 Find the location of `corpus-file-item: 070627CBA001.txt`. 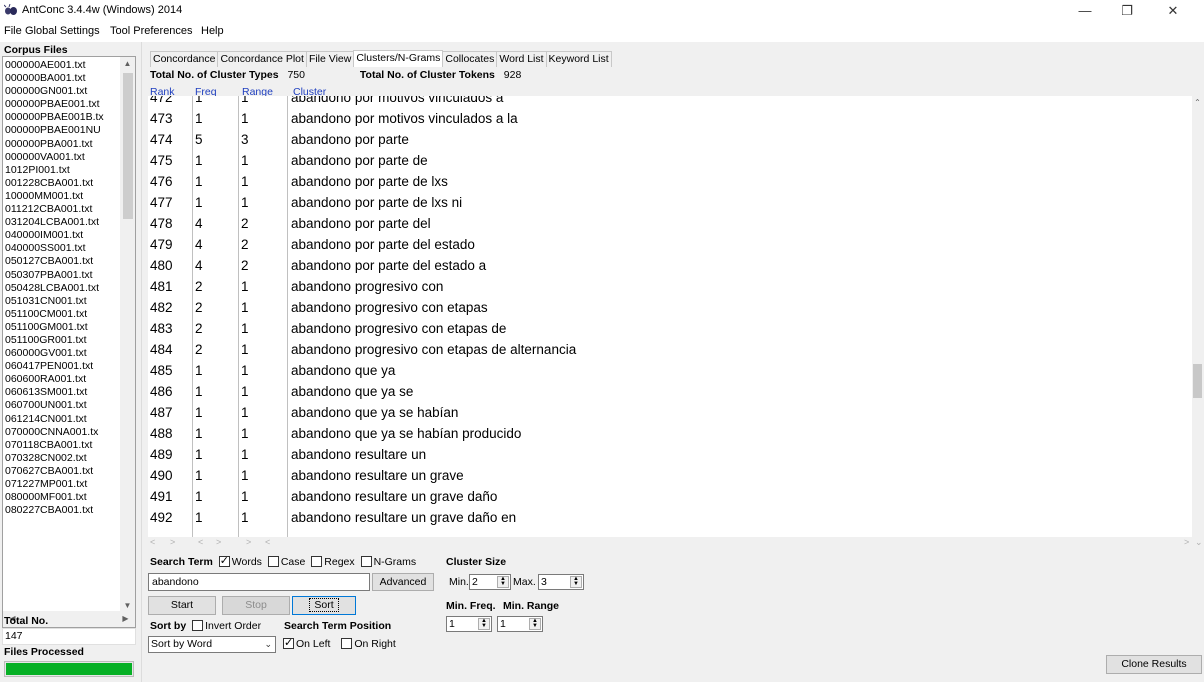

corpus-file-item: 070627CBA001.txt is located at coordinates (62, 471).